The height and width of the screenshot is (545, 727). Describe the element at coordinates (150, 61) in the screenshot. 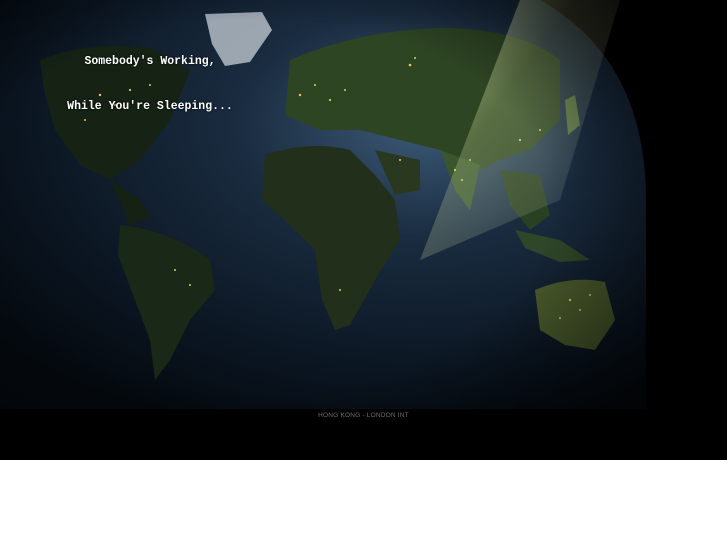

I see `tagline-line-1: Somebody's Working,` at that location.